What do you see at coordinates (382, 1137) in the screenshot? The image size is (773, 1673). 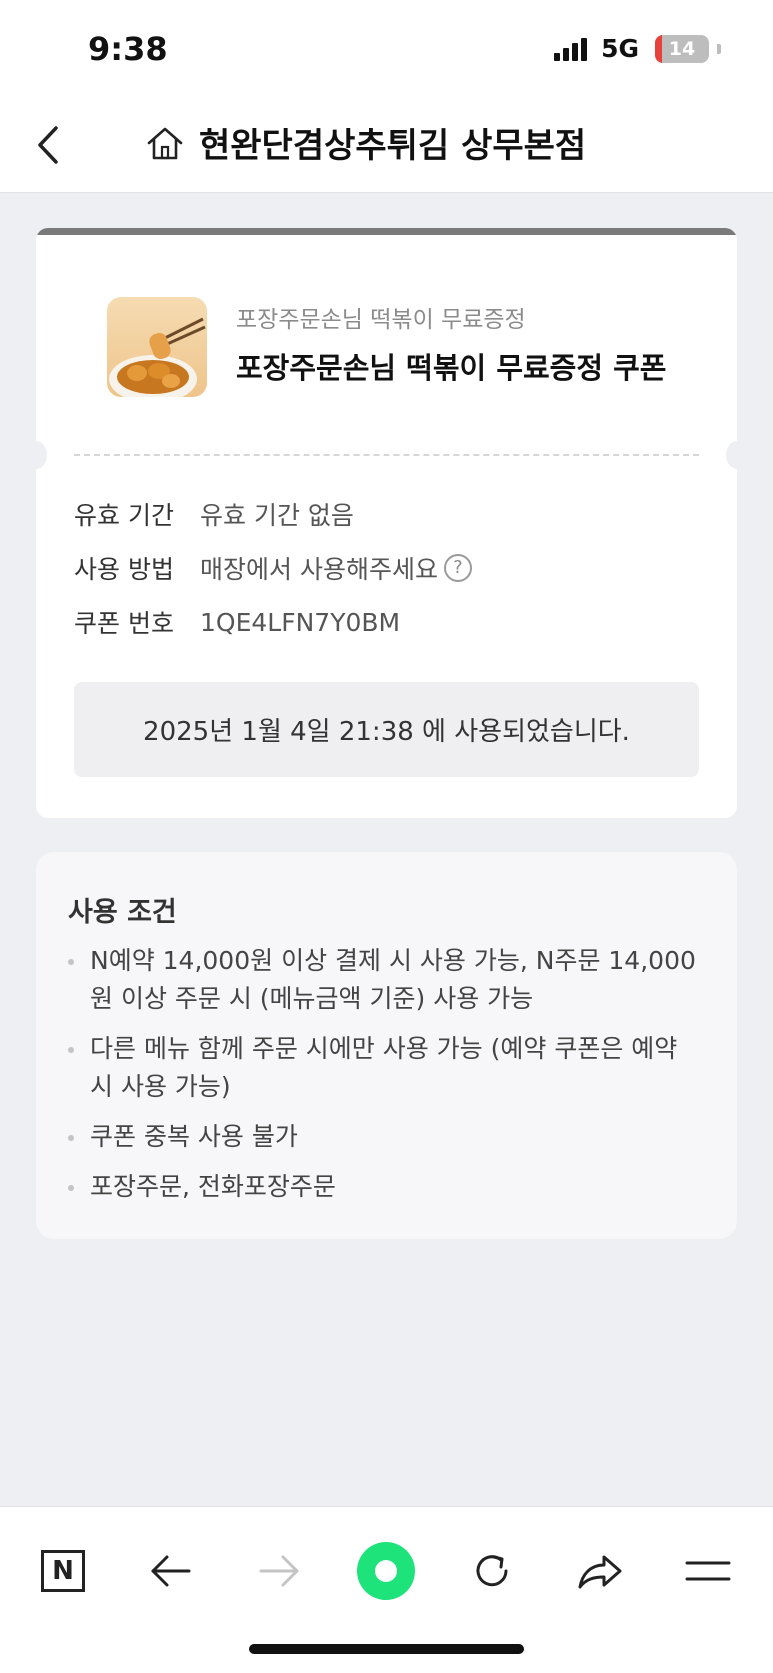 I see `list-item: 쿠폰 중복 사용 불가` at bounding box center [382, 1137].